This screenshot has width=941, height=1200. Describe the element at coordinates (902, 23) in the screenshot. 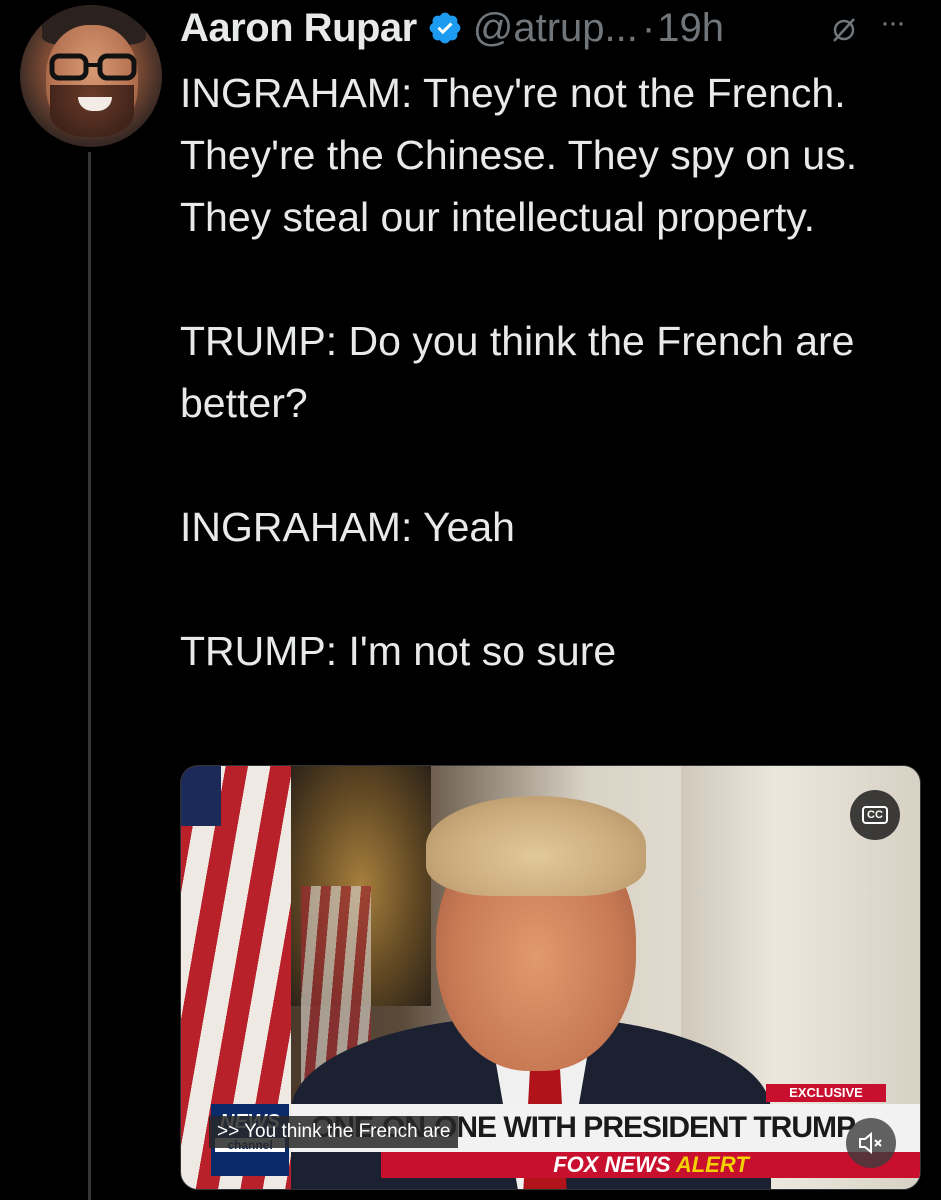

I see `more-icon: ···` at that location.